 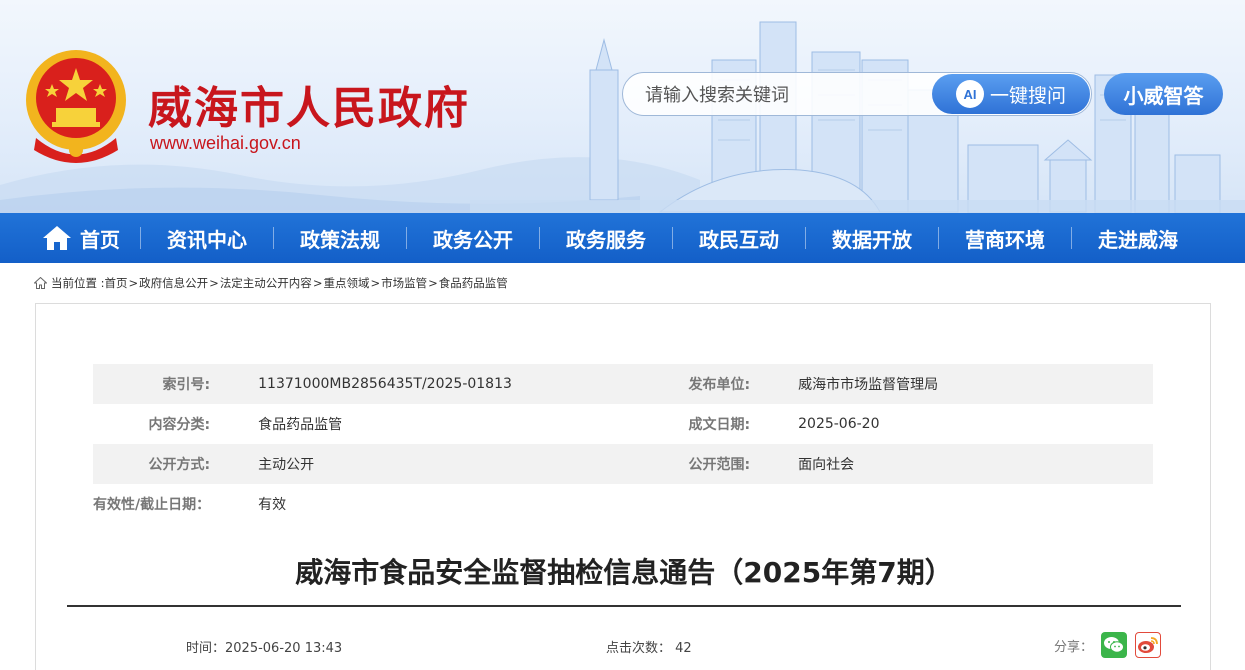 I want to click on nav-item-label: 政务服务, so click(x=606, y=239).